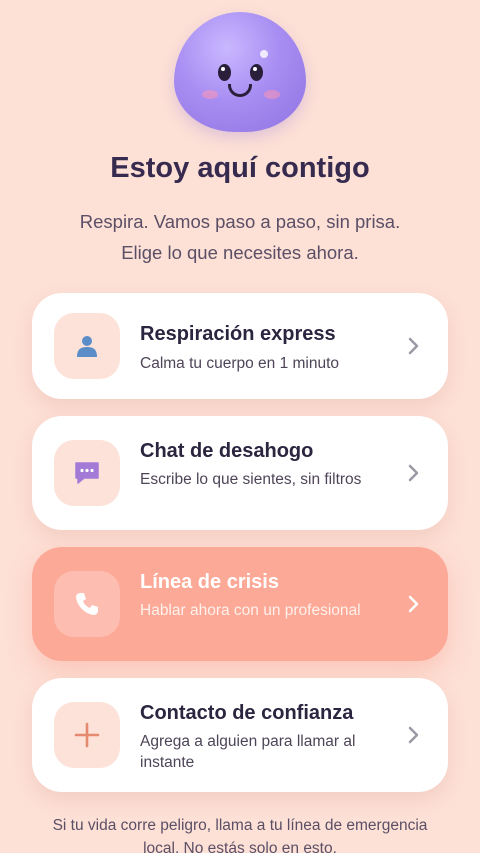 This screenshot has width=480, height=853. Describe the element at coordinates (240, 252) in the screenshot. I see `subtitle-line-2: Elige lo que necesites ahora.` at that location.